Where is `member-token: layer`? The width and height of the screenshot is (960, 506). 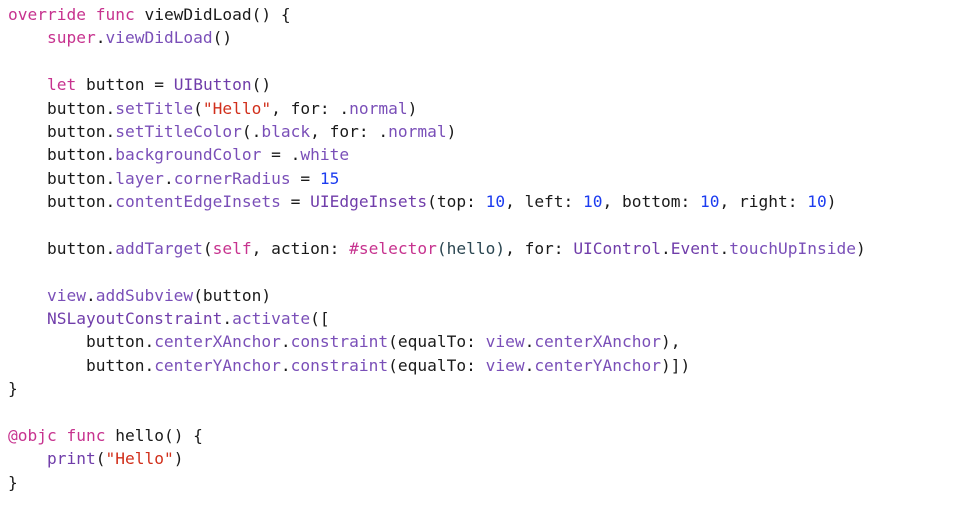
member-token: layer is located at coordinates (139, 178).